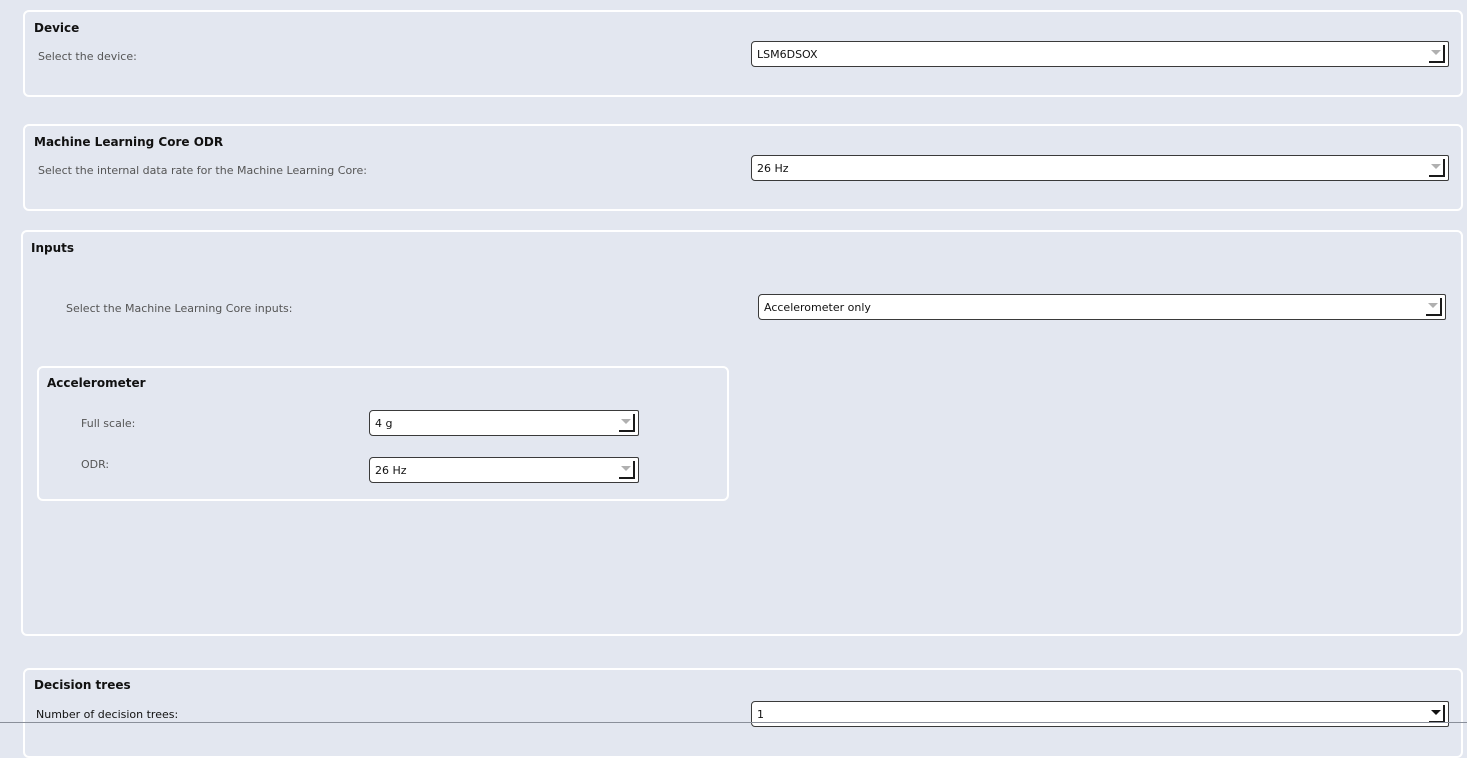 The width and height of the screenshot is (1467, 758). I want to click on full-scale-select-value: 4 g, so click(384, 423).